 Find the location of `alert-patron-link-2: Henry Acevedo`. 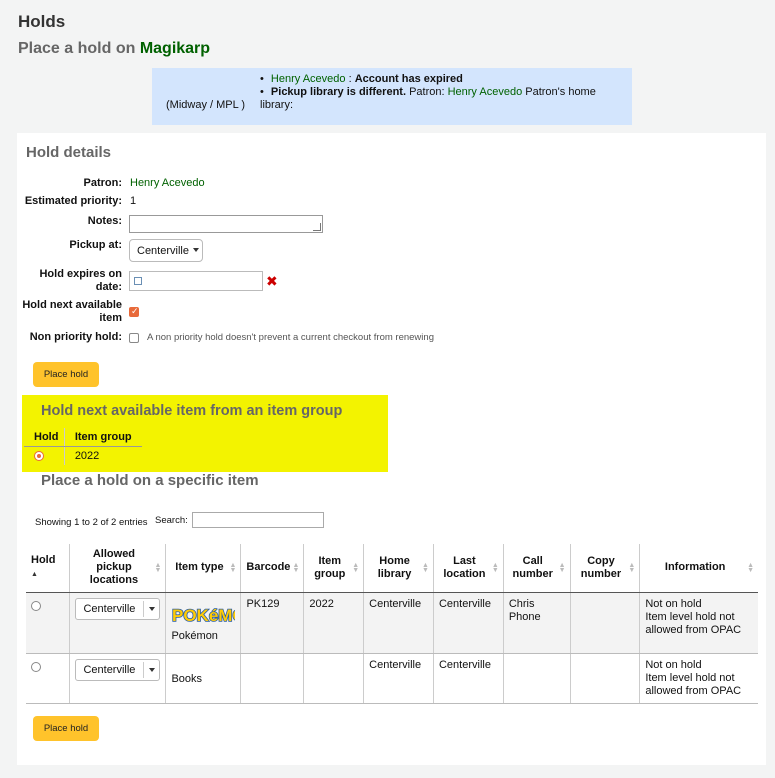

alert-patron-link-2: Henry Acevedo is located at coordinates (485, 92).